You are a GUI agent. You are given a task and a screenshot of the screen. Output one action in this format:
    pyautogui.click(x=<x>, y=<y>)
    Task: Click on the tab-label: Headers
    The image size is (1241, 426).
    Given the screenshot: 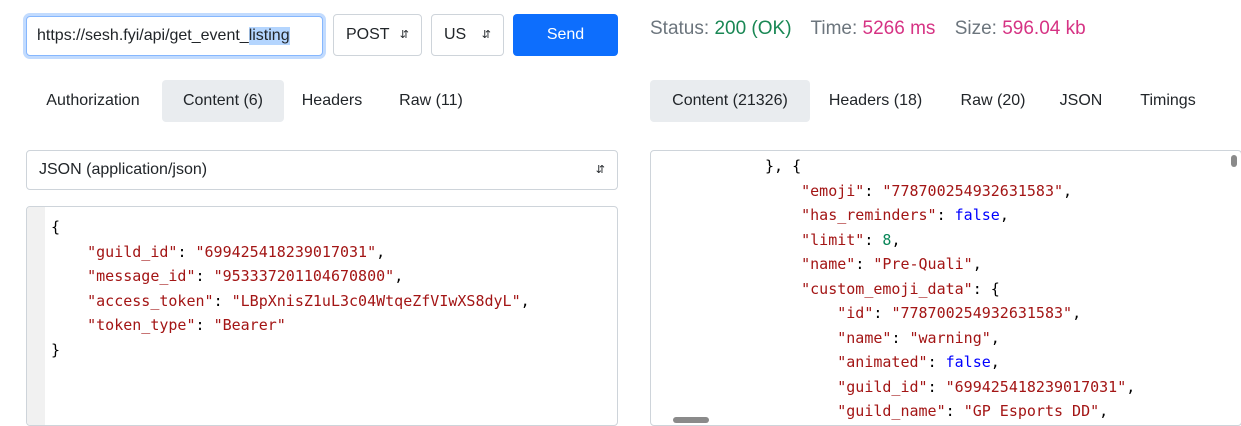 What is the action you would take?
    pyautogui.click(x=332, y=100)
    